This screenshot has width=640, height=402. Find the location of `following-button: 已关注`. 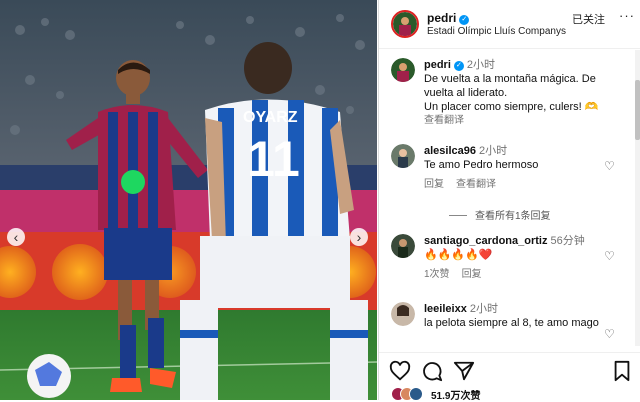

following-button: 已关注 is located at coordinates (588, 19).